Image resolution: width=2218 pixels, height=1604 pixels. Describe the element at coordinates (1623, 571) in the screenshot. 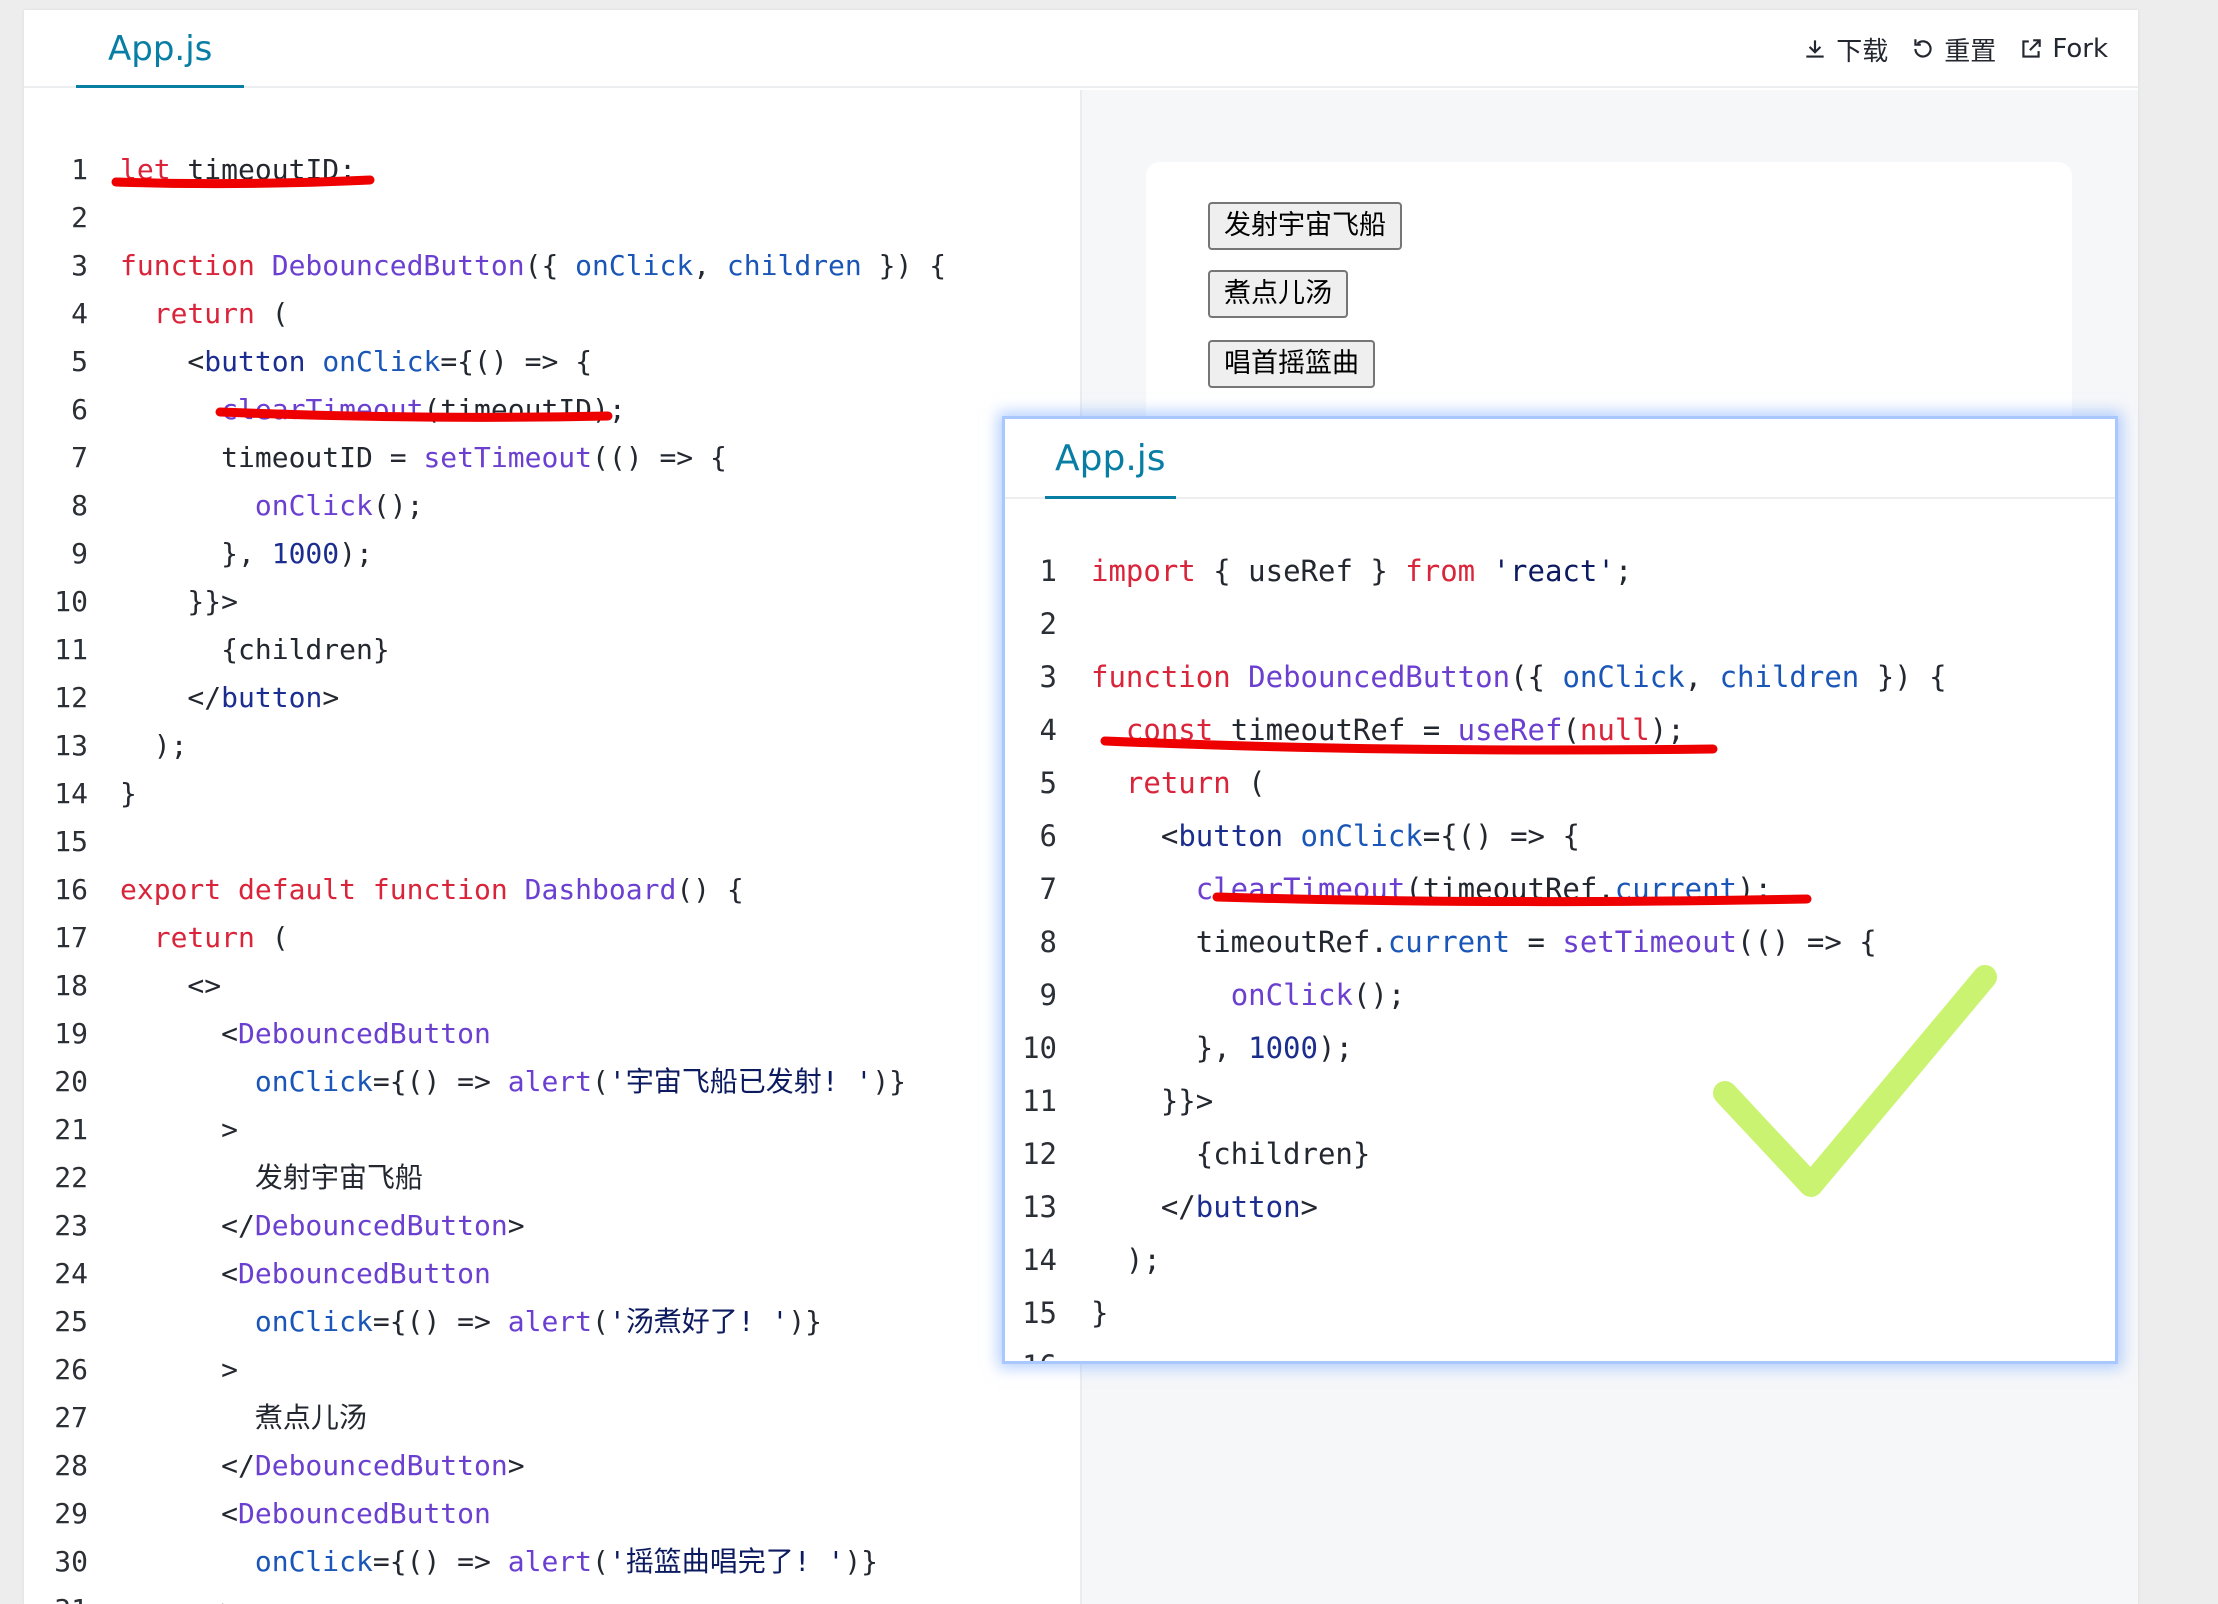

I see `code-token: ;` at that location.